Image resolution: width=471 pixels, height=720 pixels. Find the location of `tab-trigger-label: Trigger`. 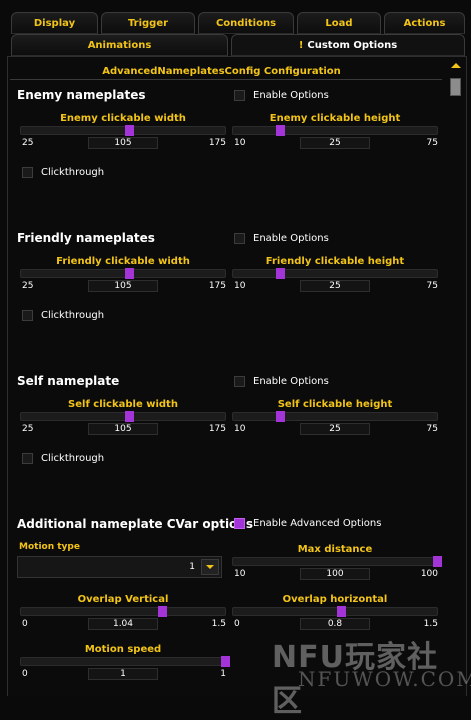

tab-trigger-label: Trigger is located at coordinates (148, 23).